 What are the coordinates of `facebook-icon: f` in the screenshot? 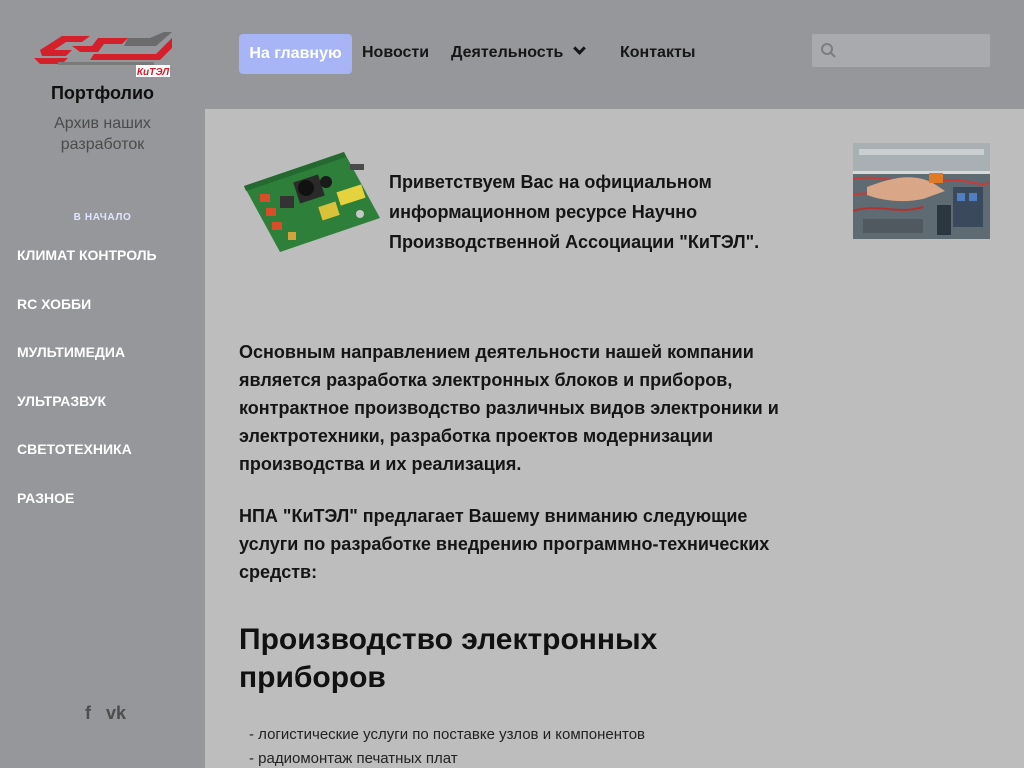 It's located at (88, 713).